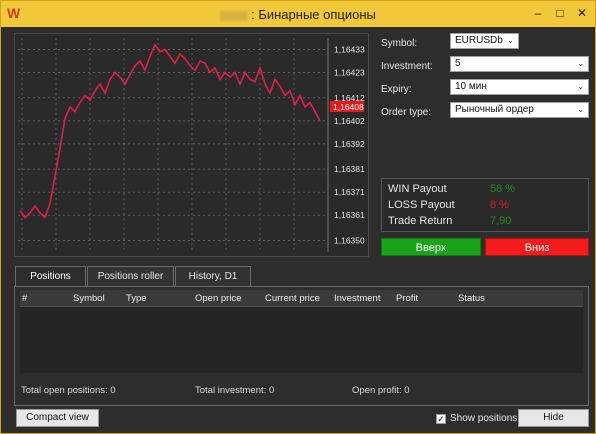 Image resolution: width=596 pixels, height=434 pixels. I want to click on y-tick-label: 1,16381, so click(349, 169).